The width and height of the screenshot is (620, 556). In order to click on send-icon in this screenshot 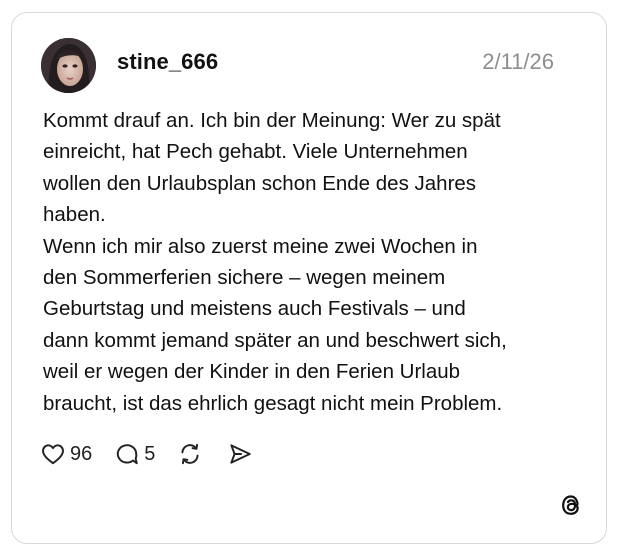, I will do `click(241, 454)`.